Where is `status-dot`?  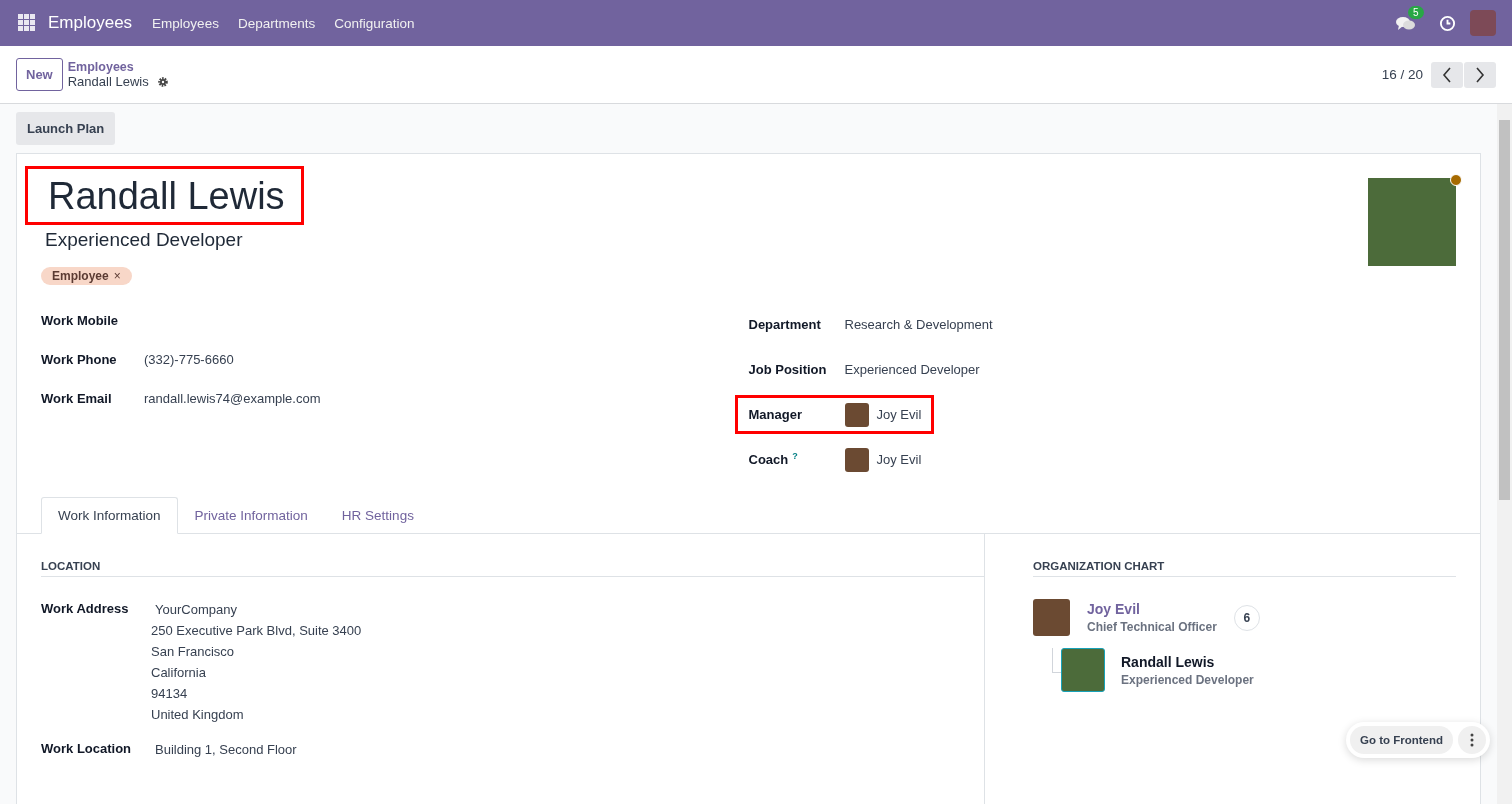 status-dot is located at coordinates (1456, 180).